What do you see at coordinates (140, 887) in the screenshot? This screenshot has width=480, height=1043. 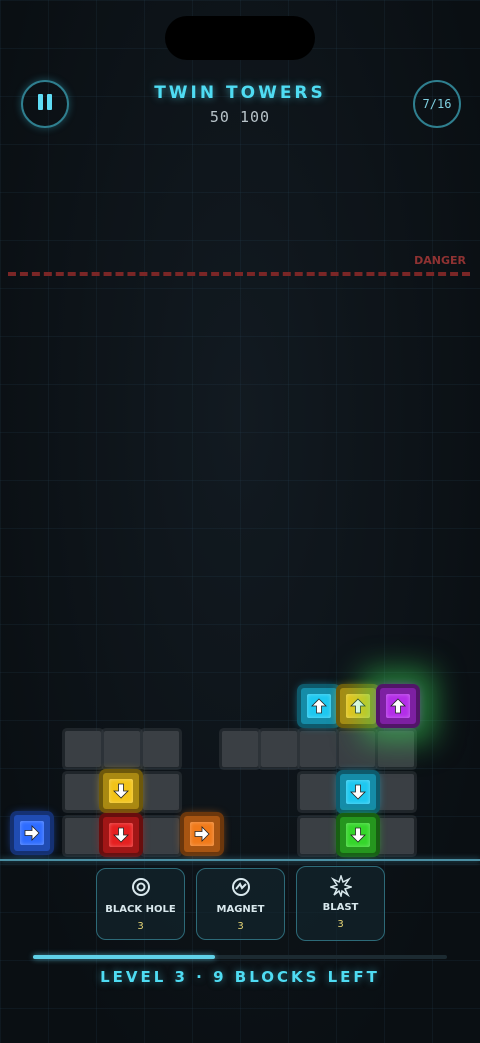 I see `black-hole-icon` at bounding box center [140, 887].